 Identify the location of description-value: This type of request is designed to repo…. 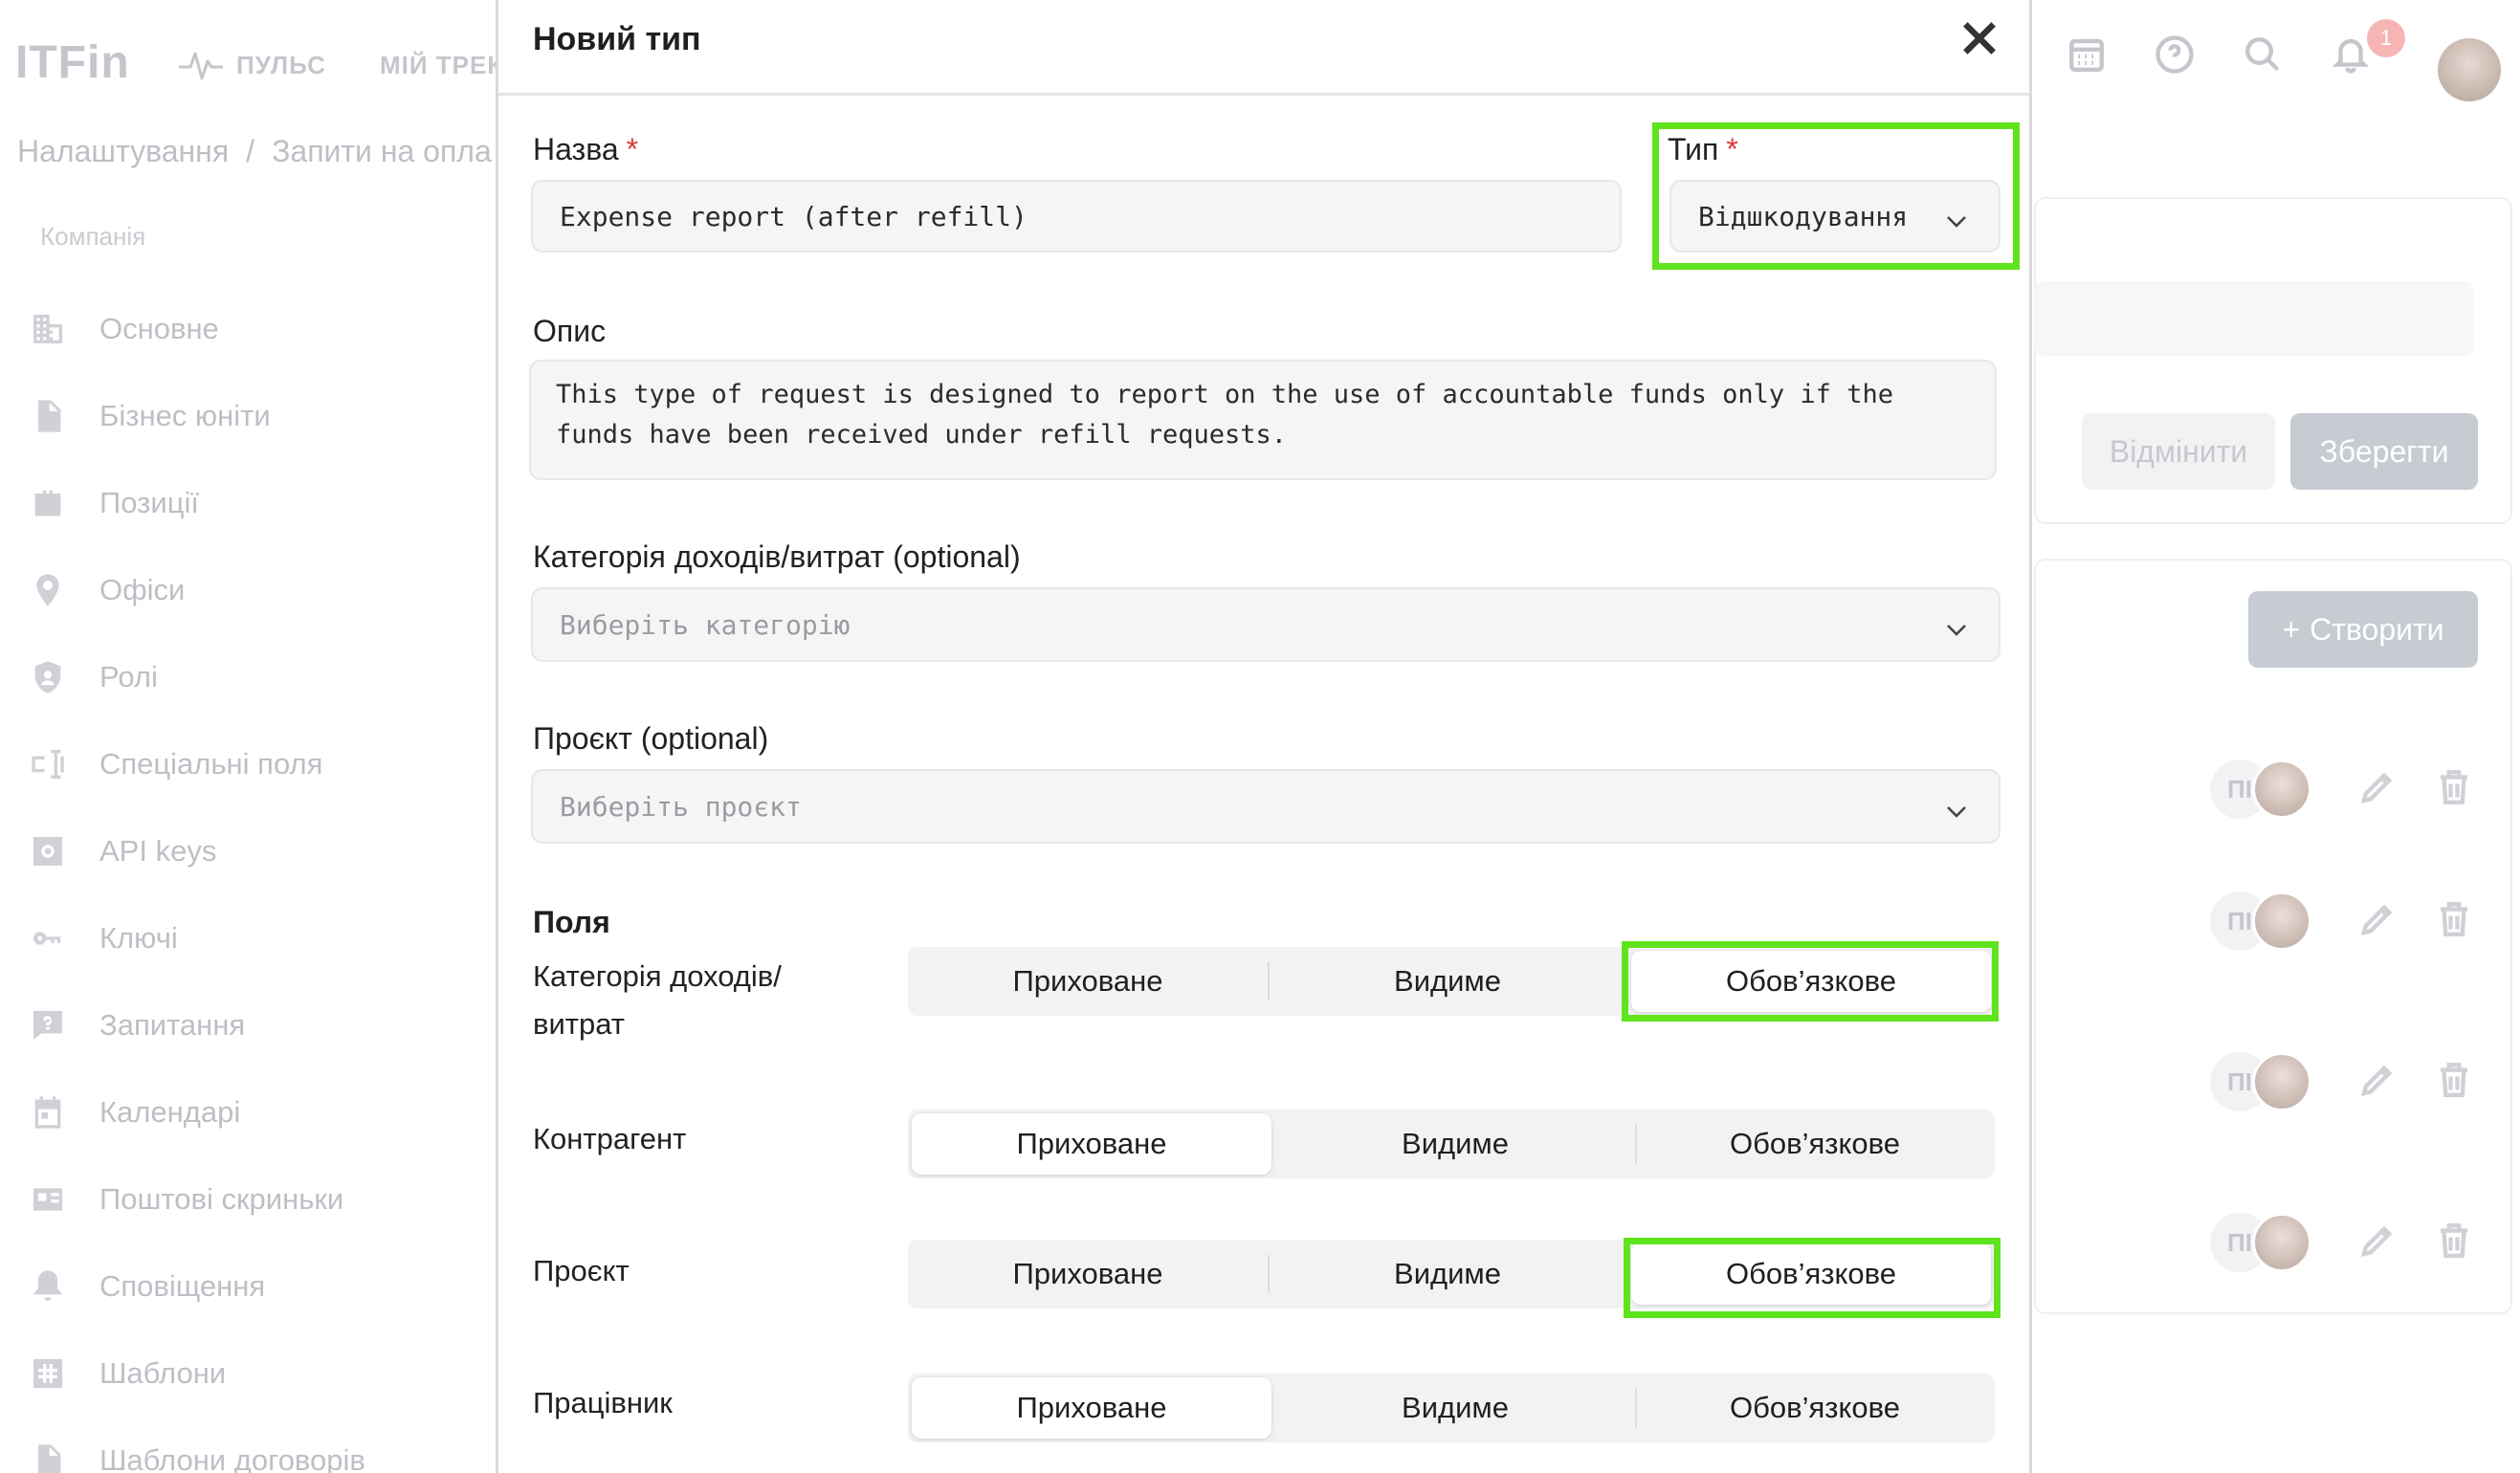
(1225, 415).